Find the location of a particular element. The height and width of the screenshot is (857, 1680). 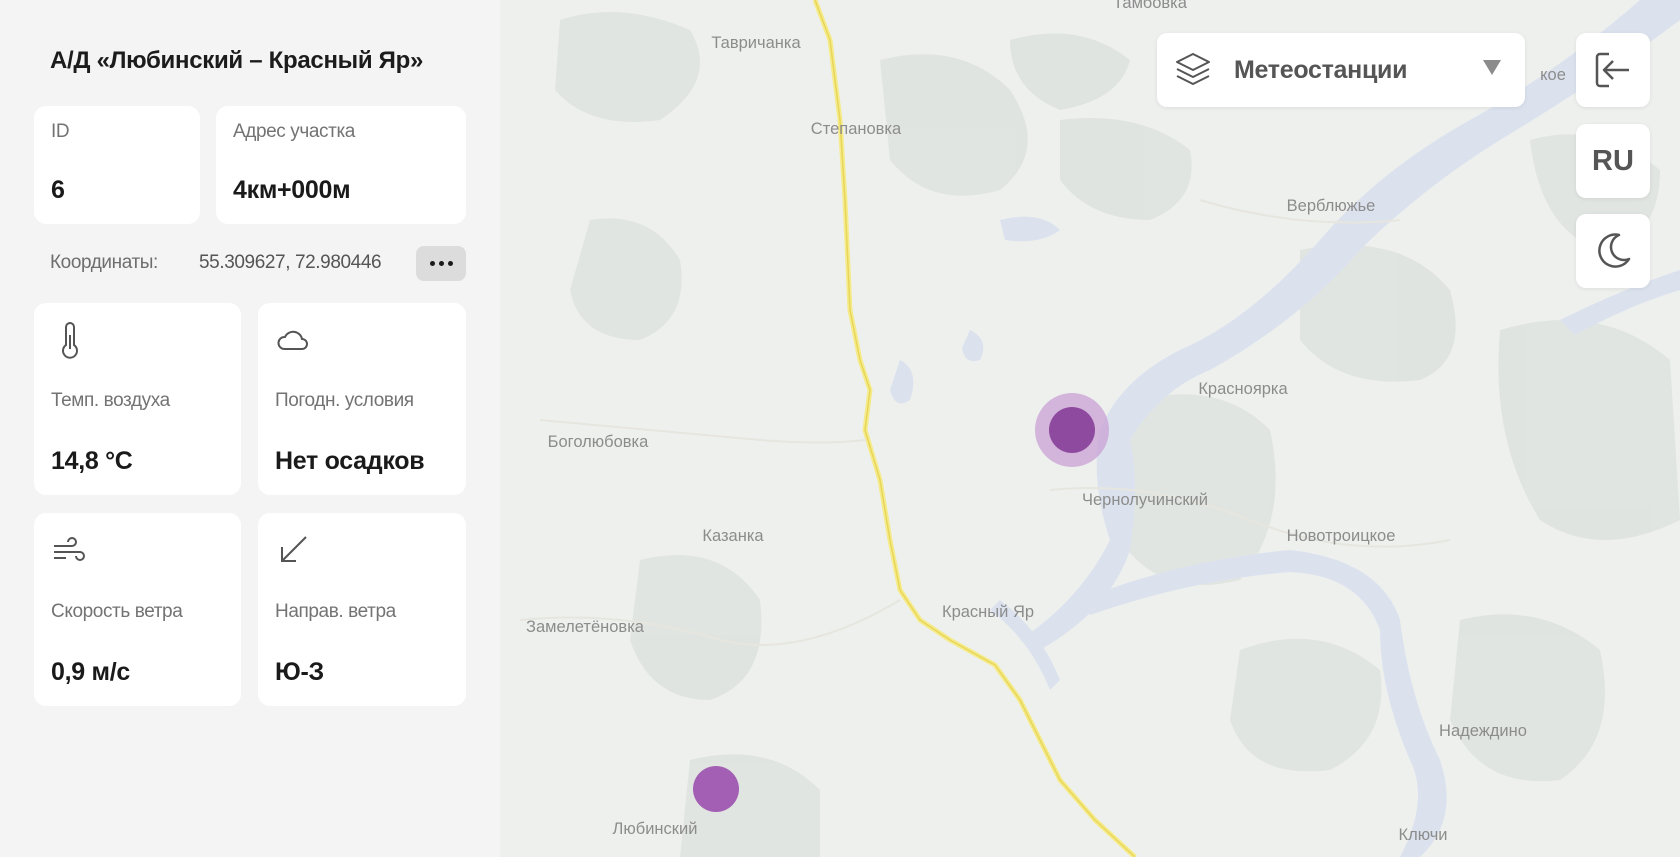

place-label: Верблюжье is located at coordinates (1331, 206).